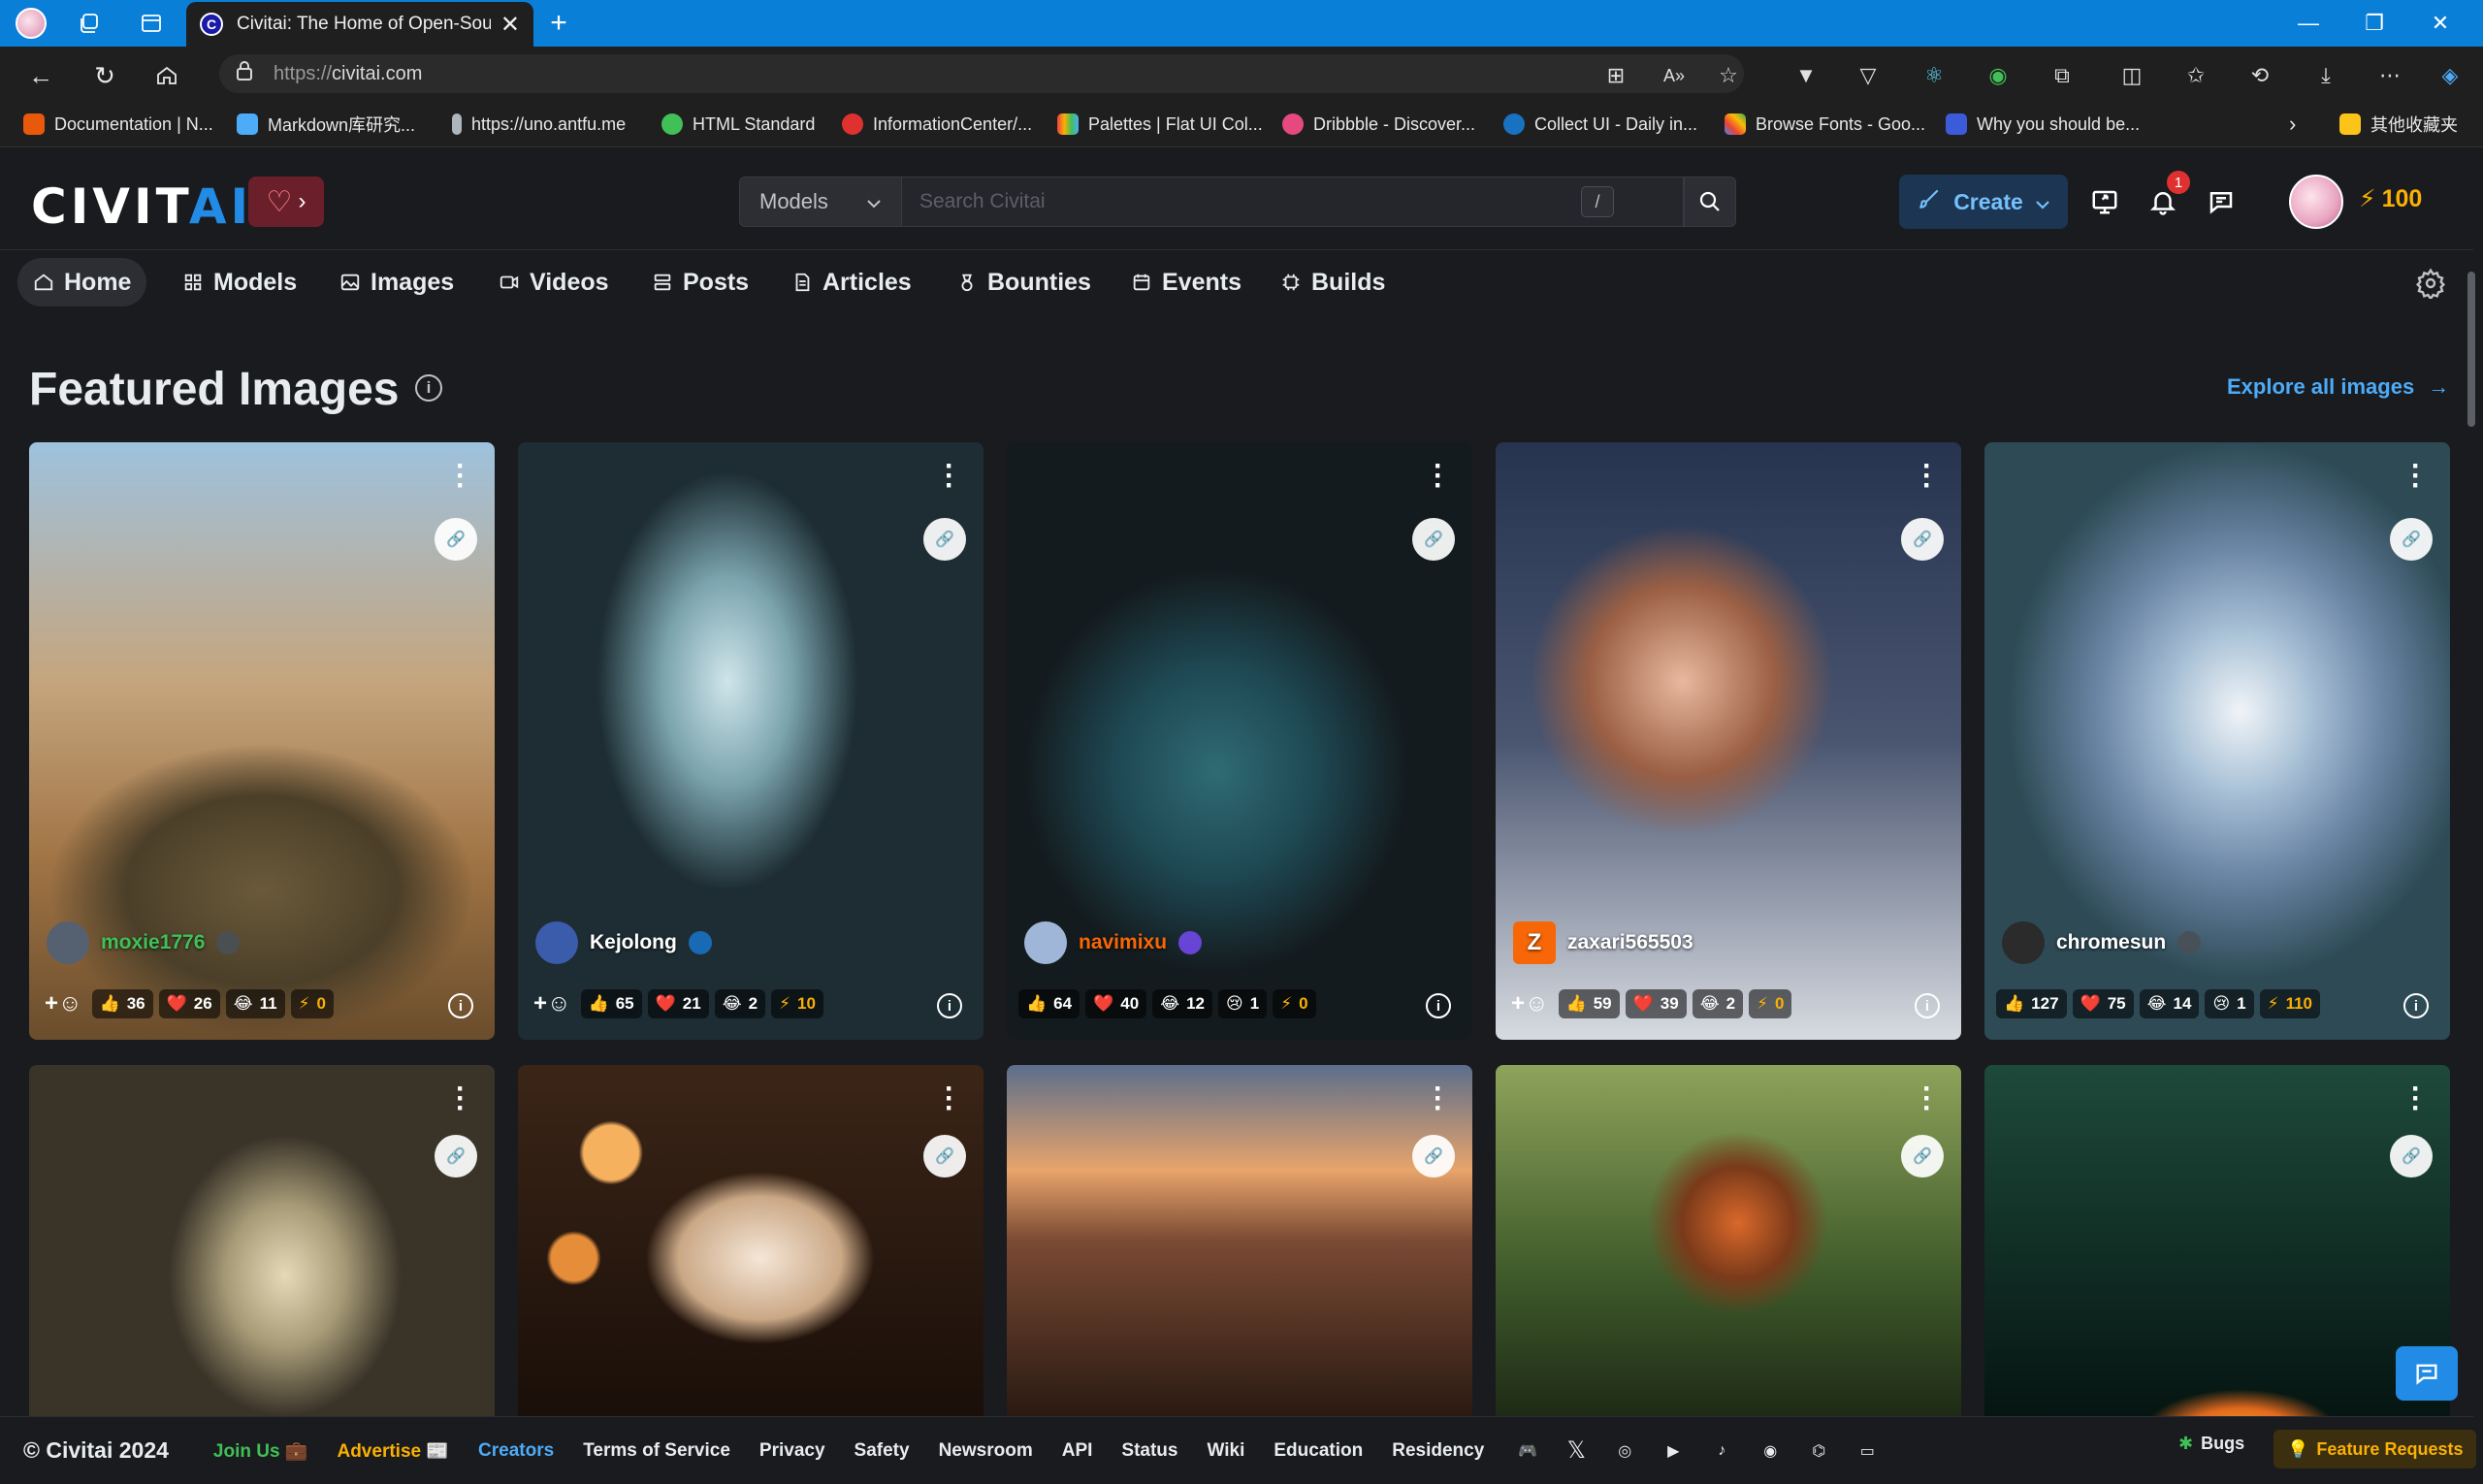 This screenshot has width=2483, height=1484. I want to click on explore-all-images-link: Explore all images →, so click(2338, 387).